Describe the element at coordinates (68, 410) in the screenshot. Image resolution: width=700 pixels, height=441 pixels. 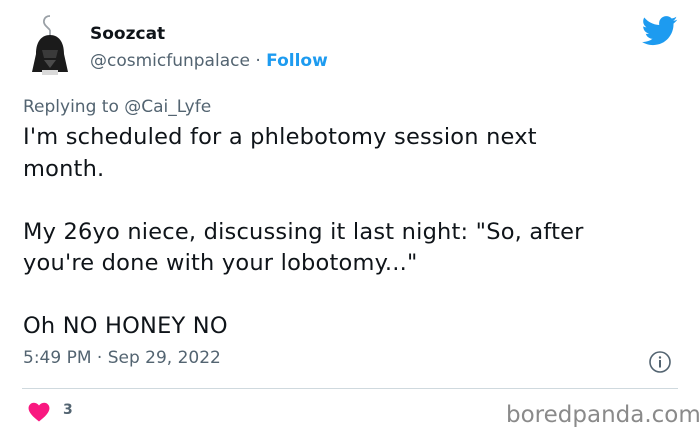
I see `like-count: 3` at that location.